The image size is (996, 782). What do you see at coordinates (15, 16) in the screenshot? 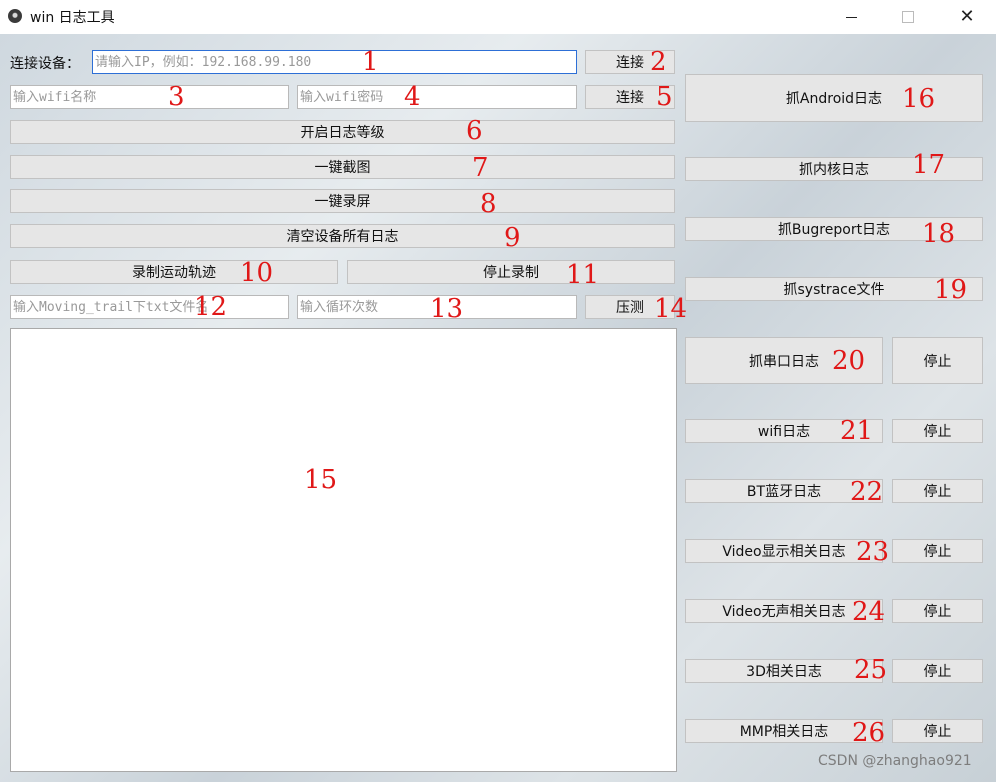
I see `app-icon` at bounding box center [15, 16].